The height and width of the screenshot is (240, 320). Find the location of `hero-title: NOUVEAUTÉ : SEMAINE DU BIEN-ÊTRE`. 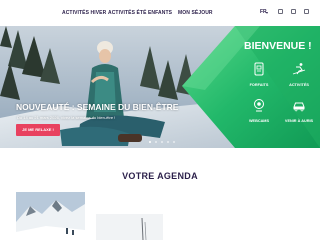

hero-title: NOUVEAUTÉ : SEMAINE DU BIEN-ÊTRE is located at coordinates (97, 107).